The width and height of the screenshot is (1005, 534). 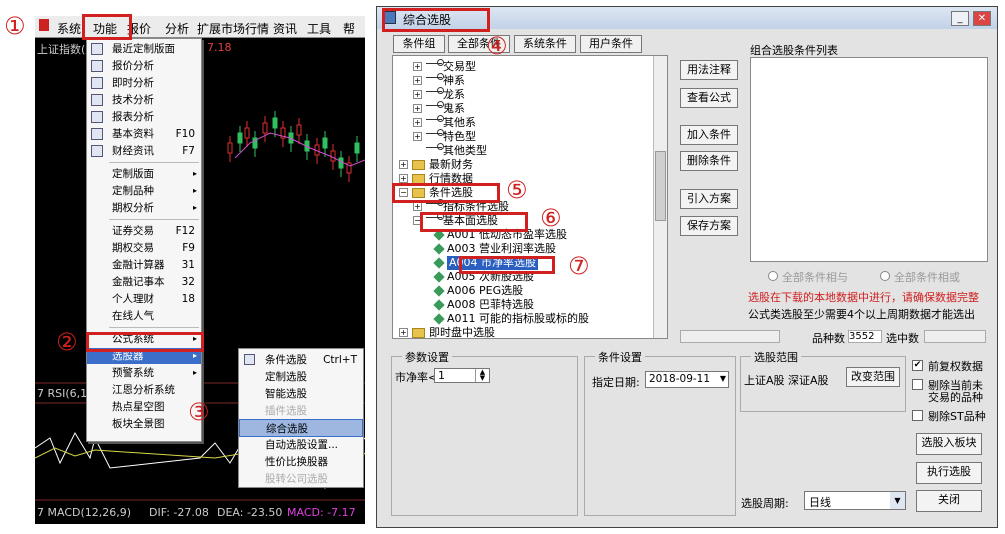 I want to click on submenu-item: 定制选股, so click(x=301, y=377).